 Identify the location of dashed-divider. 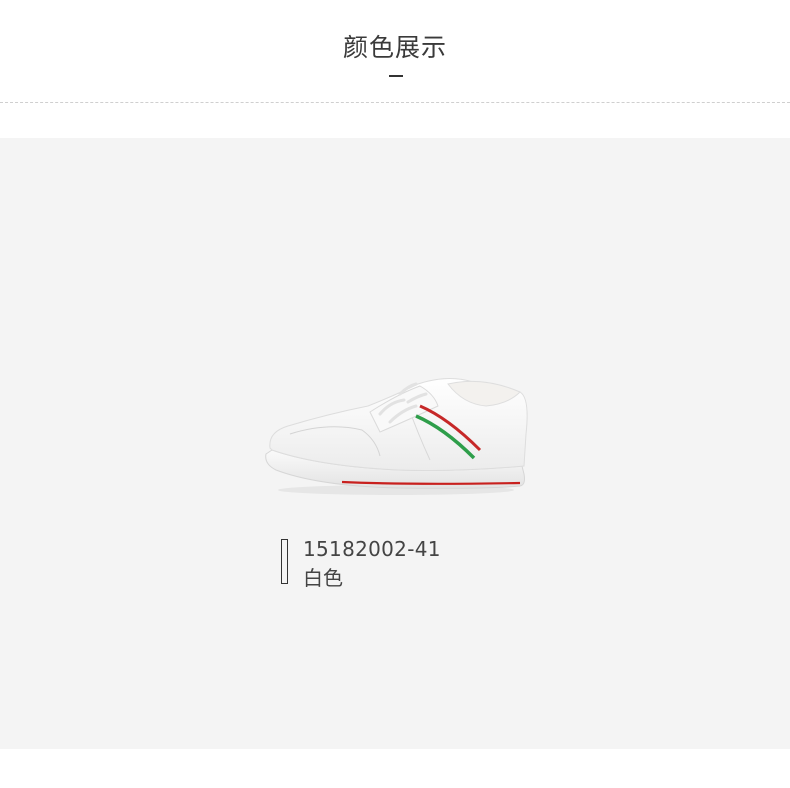
(395, 102).